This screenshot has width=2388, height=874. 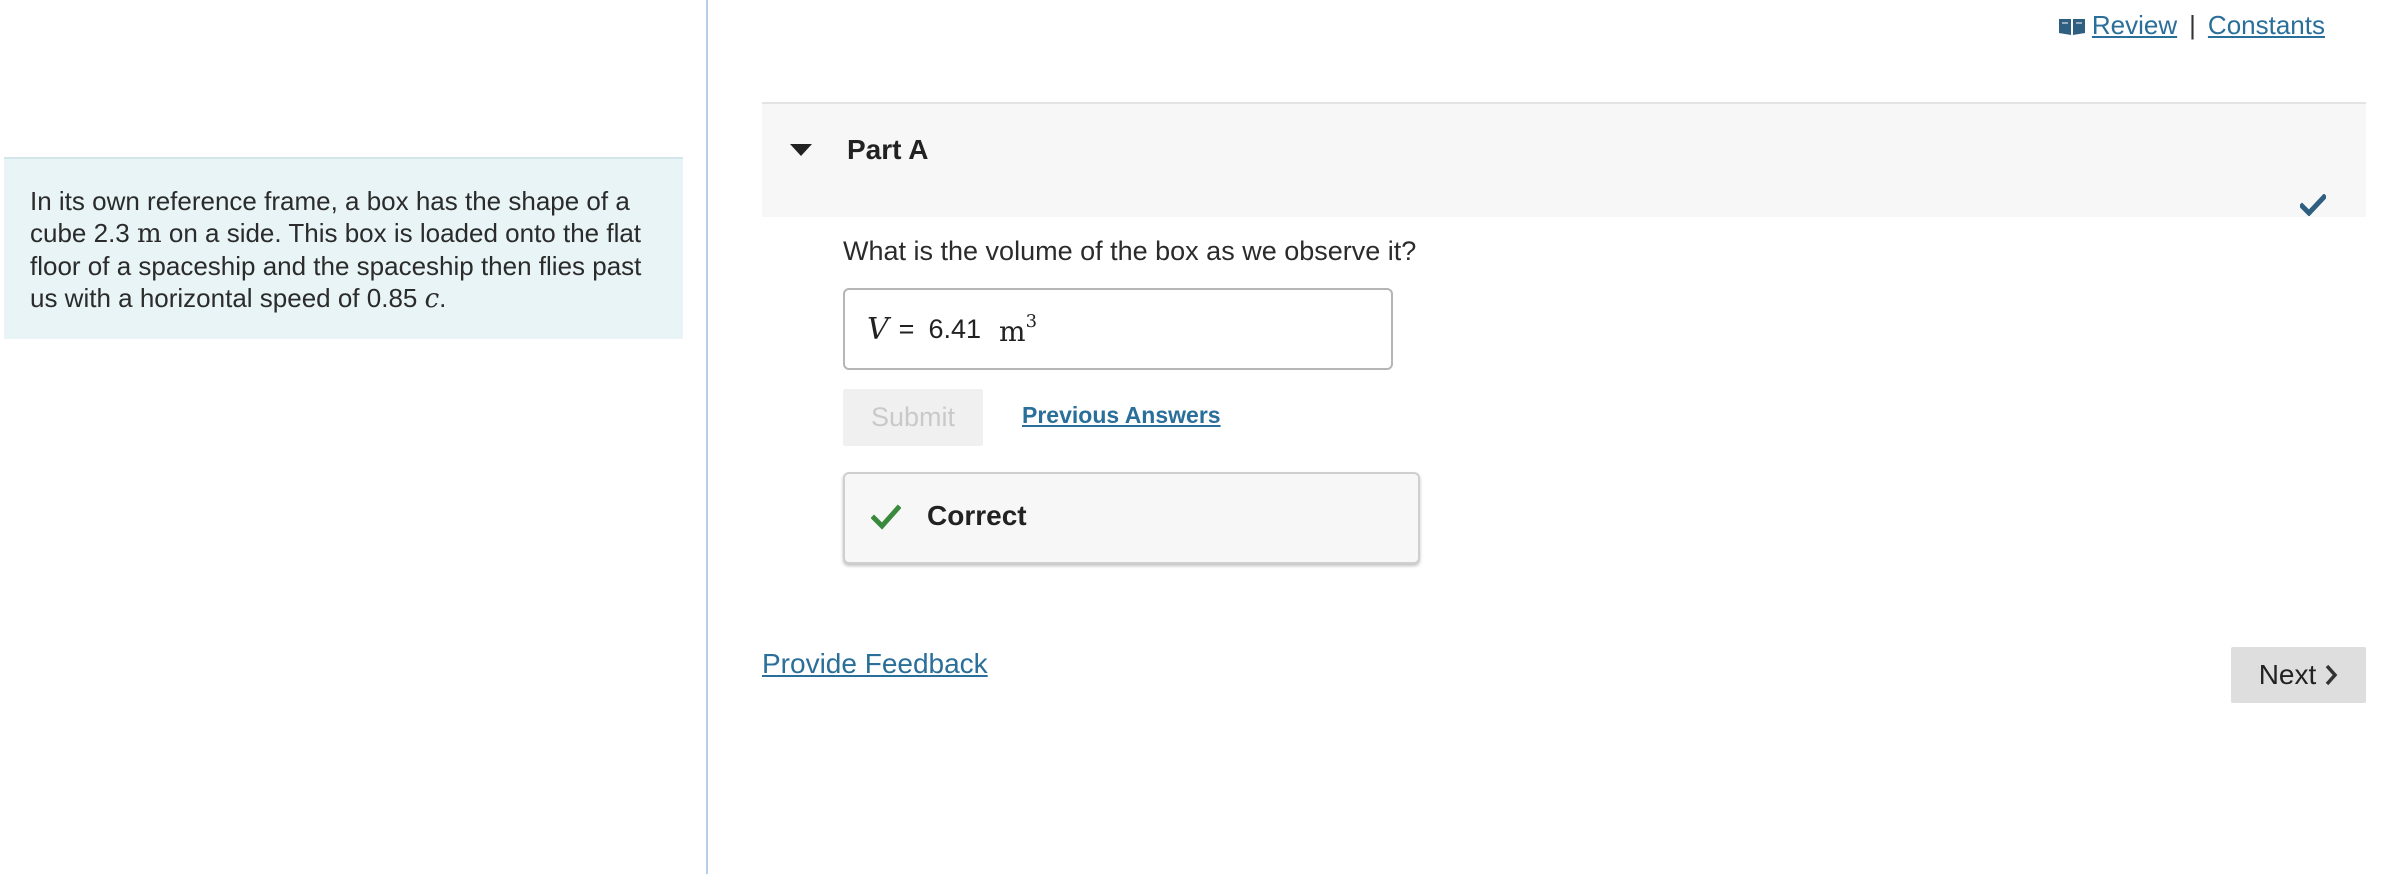 What do you see at coordinates (1031, 321) in the screenshot?
I see `answer-unit-exponent: 3` at bounding box center [1031, 321].